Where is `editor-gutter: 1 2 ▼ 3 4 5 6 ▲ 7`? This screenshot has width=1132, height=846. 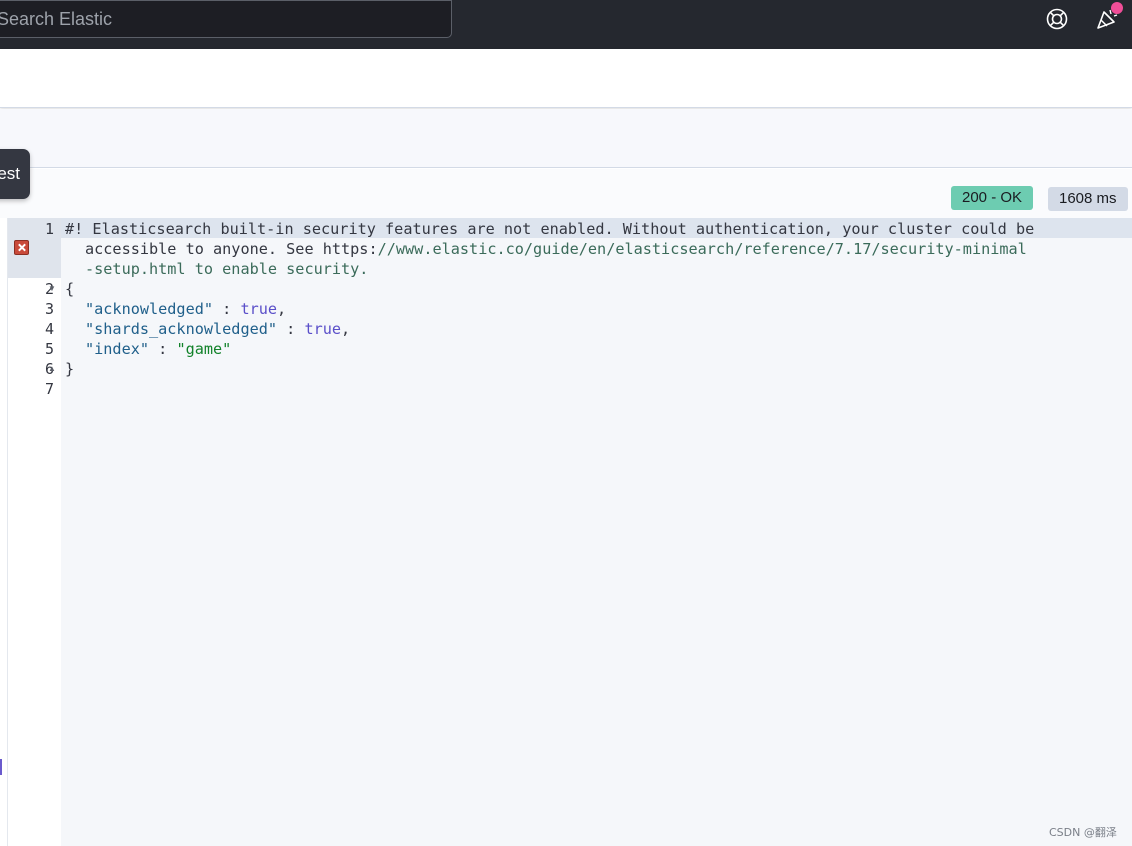
editor-gutter: 1 2 ▼ 3 4 5 6 ▲ 7 is located at coordinates (34, 532).